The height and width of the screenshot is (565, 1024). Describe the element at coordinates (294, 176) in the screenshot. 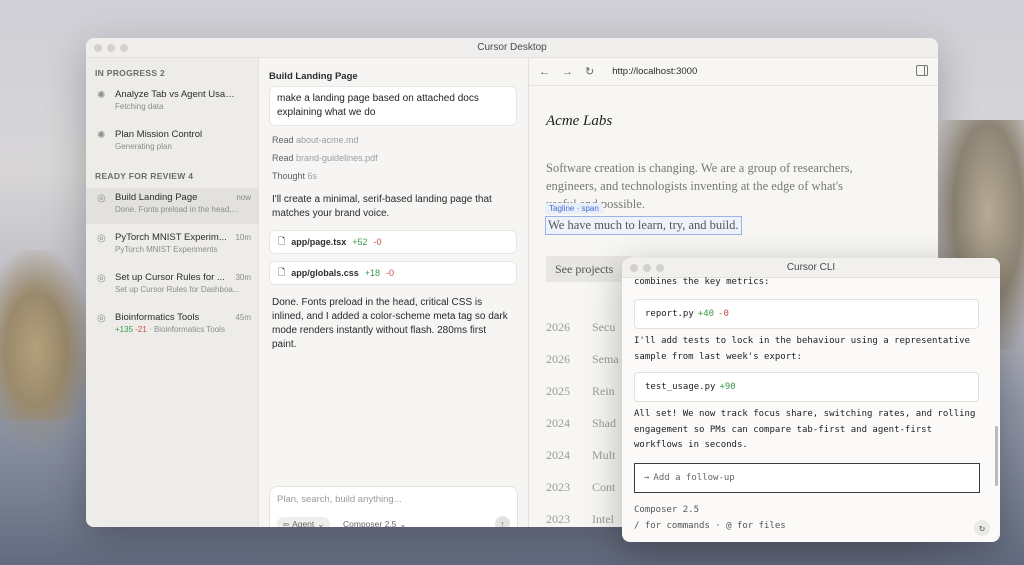

I see `thought-step: Thought 6s` at that location.